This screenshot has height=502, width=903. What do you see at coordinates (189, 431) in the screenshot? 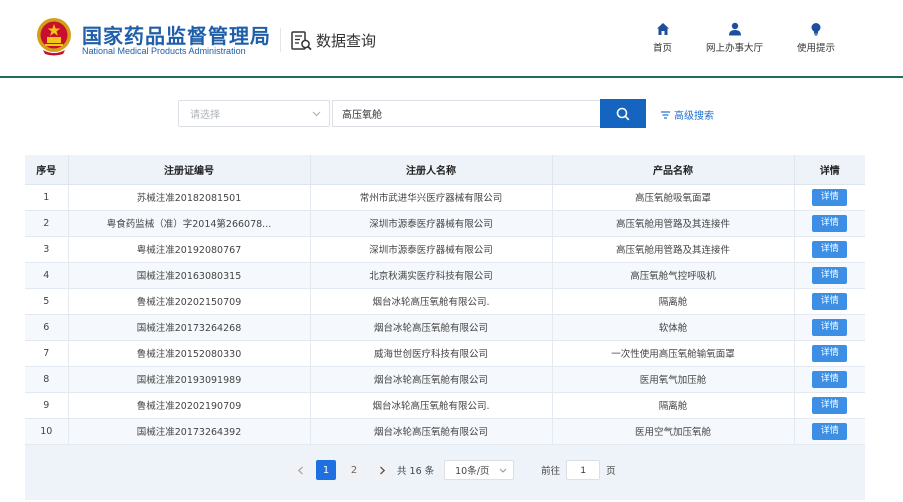
I see `cell-registration-no: 国械注准20173264392` at bounding box center [189, 431].